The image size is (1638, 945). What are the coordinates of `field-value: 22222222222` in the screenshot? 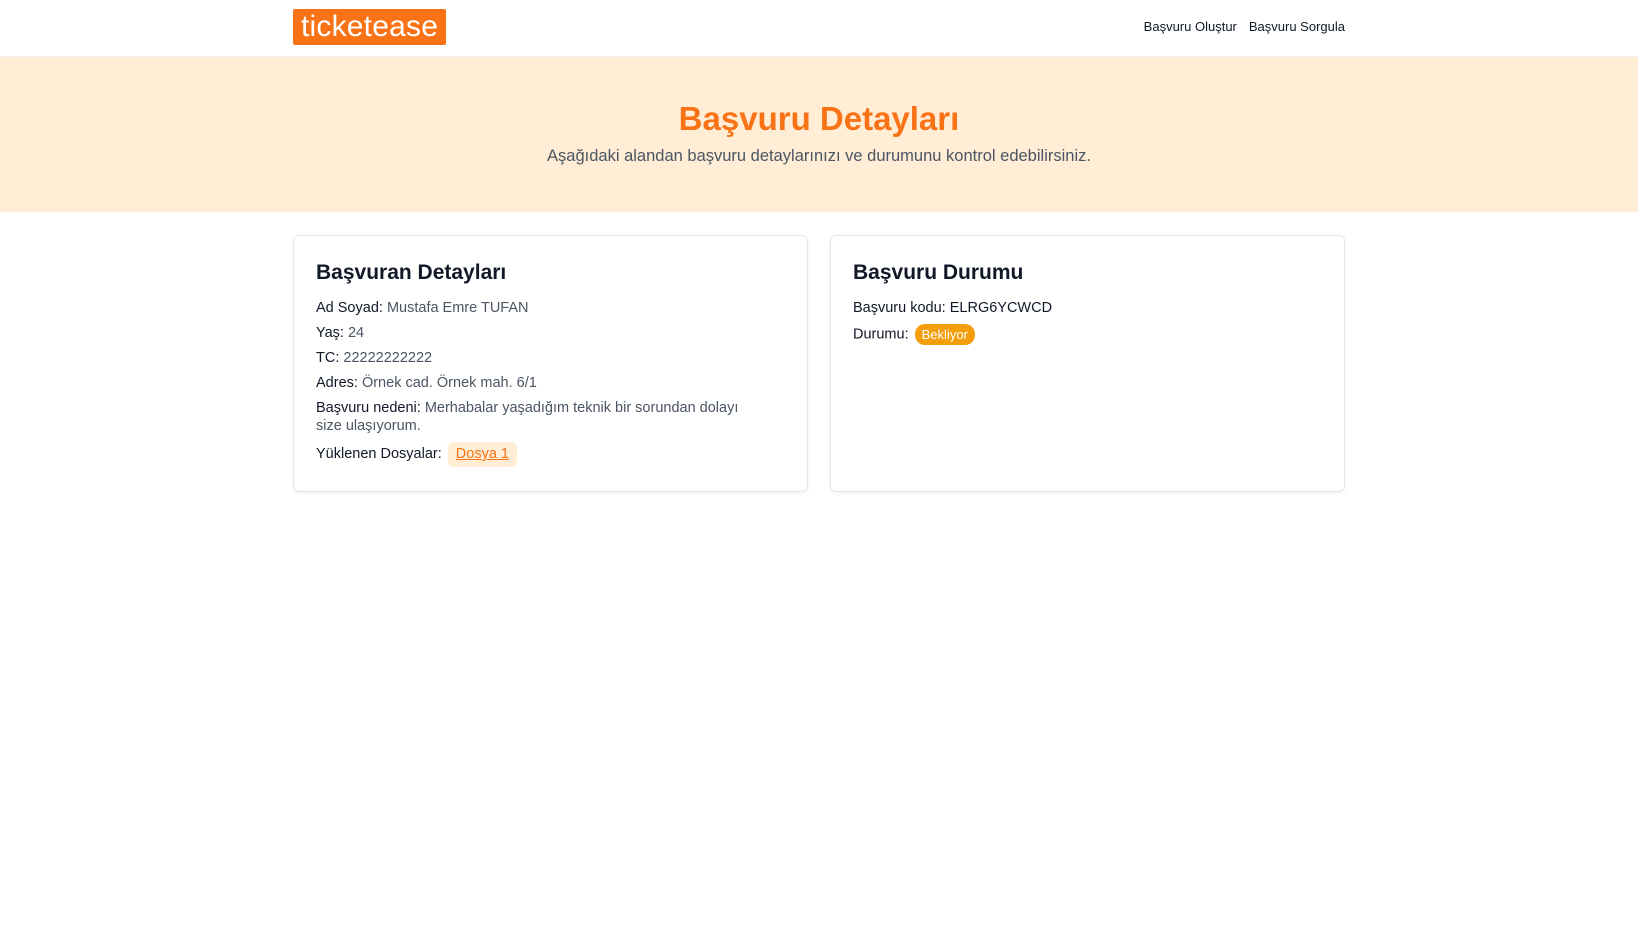 It's located at (388, 358).